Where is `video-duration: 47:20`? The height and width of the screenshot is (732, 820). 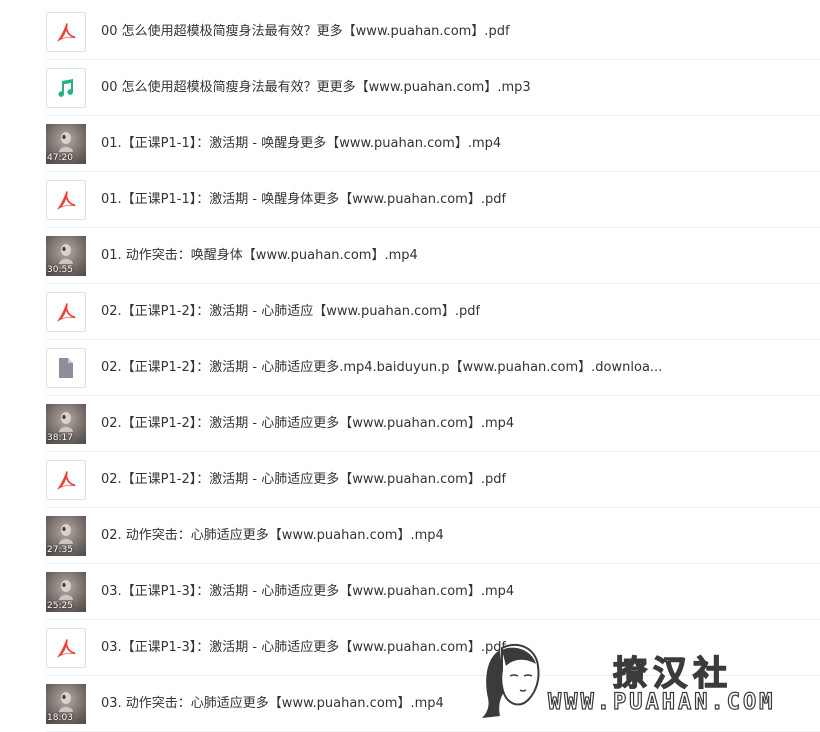
video-duration: 47:20 is located at coordinates (60, 158).